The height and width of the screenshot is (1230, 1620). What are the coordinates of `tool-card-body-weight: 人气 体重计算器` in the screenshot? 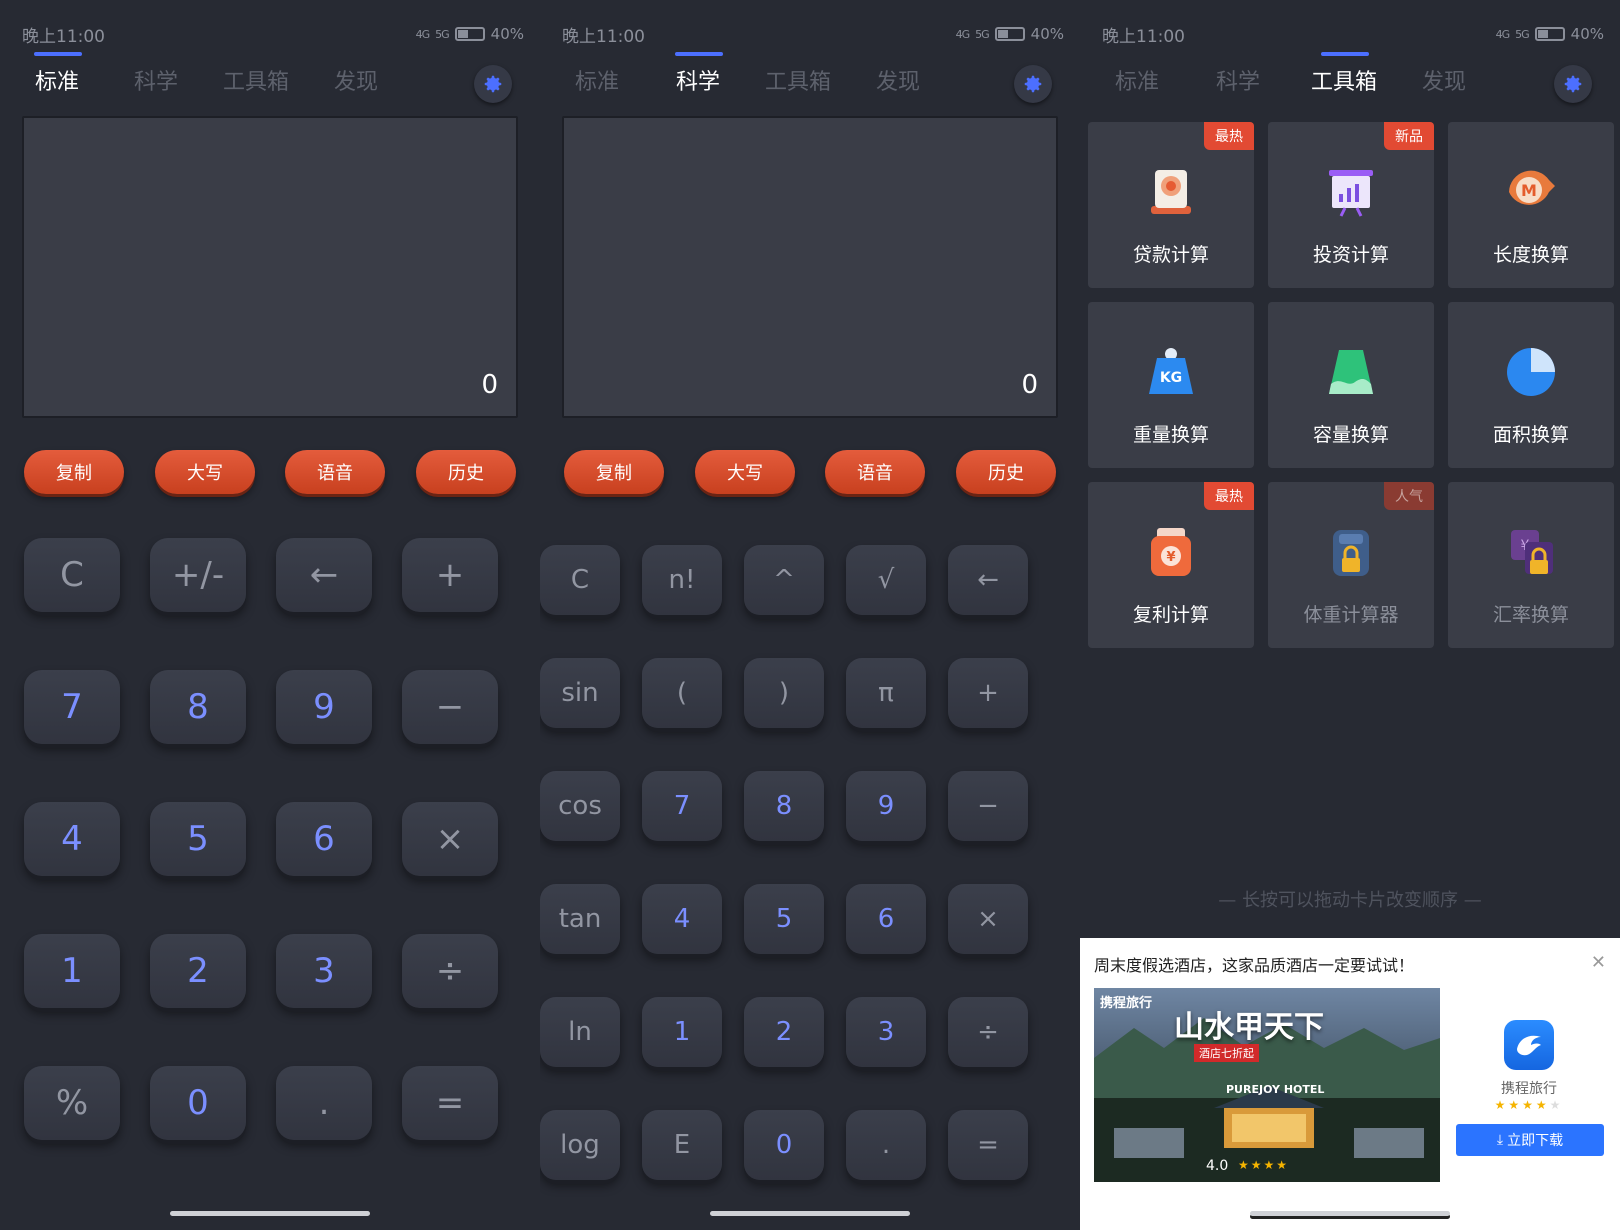 It's located at (1351, 565).